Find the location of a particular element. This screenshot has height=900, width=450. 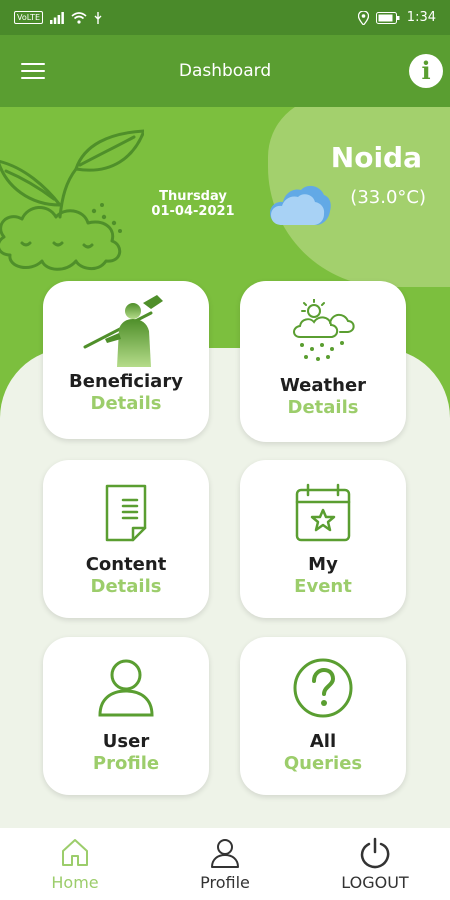

document-icon-wrap is located at coordinates (126, 512).